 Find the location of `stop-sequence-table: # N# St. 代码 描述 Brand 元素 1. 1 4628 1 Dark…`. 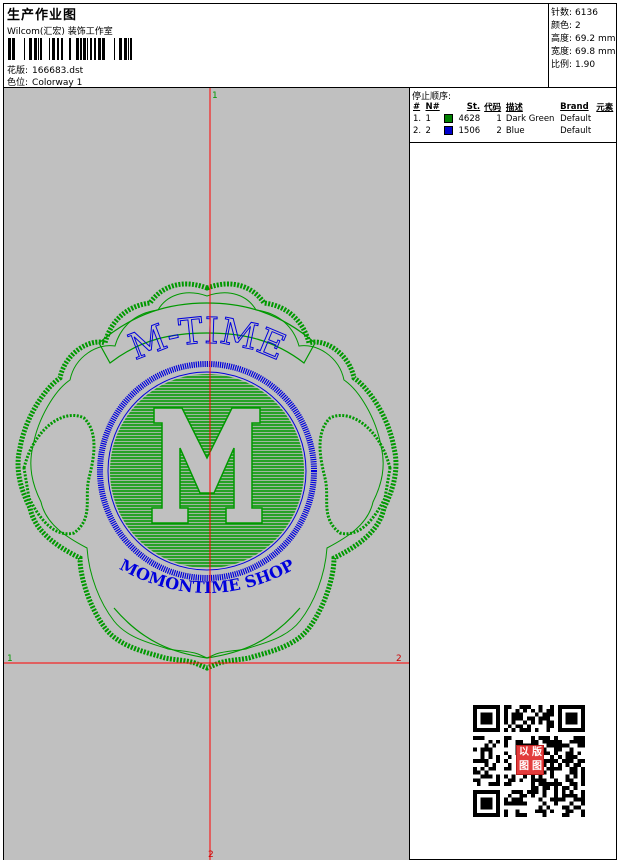

stop-sequence-table: # N# St. 代码 描述 Brand 元素 1. 1 4628 1 Dark… is located at coordinates (513, 119).